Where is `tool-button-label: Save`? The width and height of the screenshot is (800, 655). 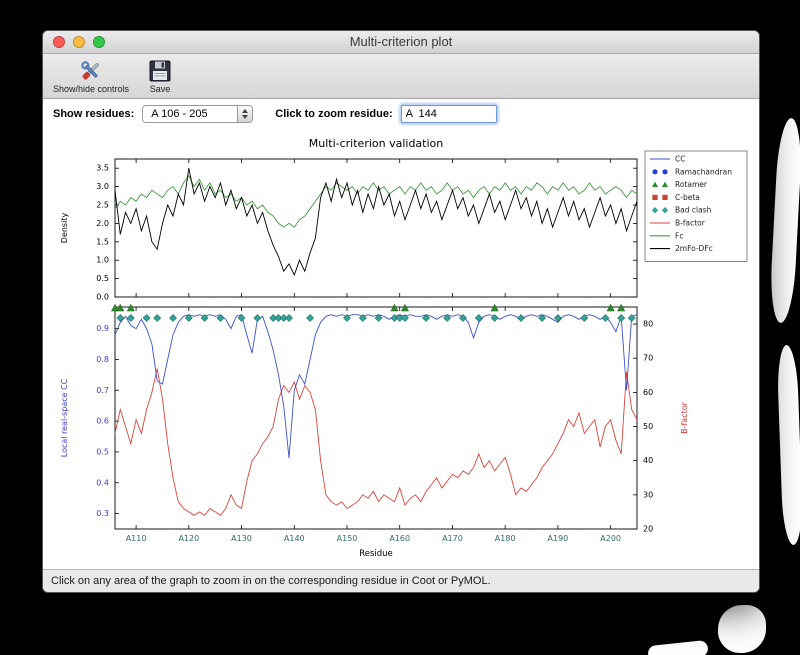 tool-button-label: Save is located at coordinates (160, 89).